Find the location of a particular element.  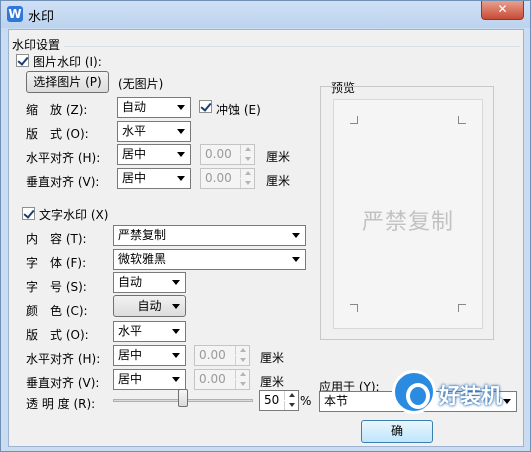

washout-label: 冲蚀 (E) is located at coordinates (238, 110).